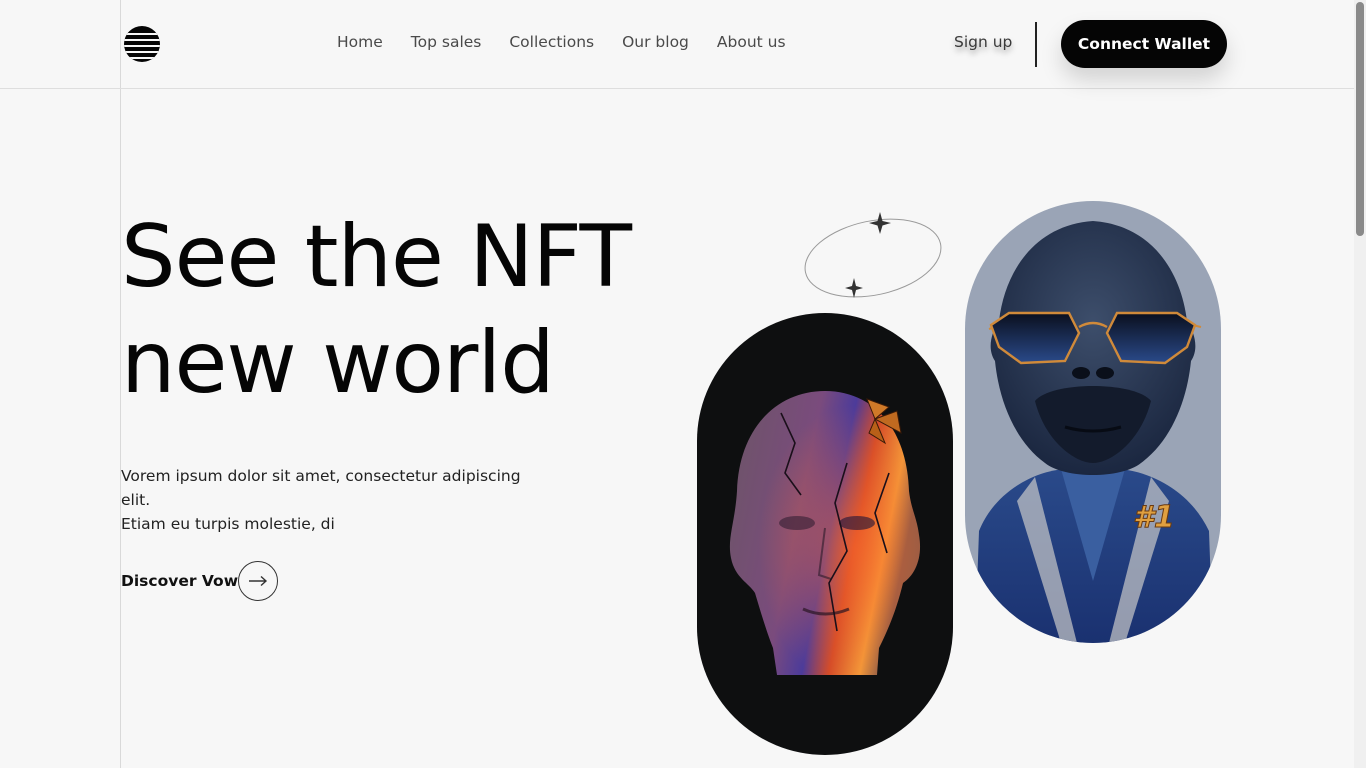  I want to click on cracked-head-sculpture-image, so click(825, 533).